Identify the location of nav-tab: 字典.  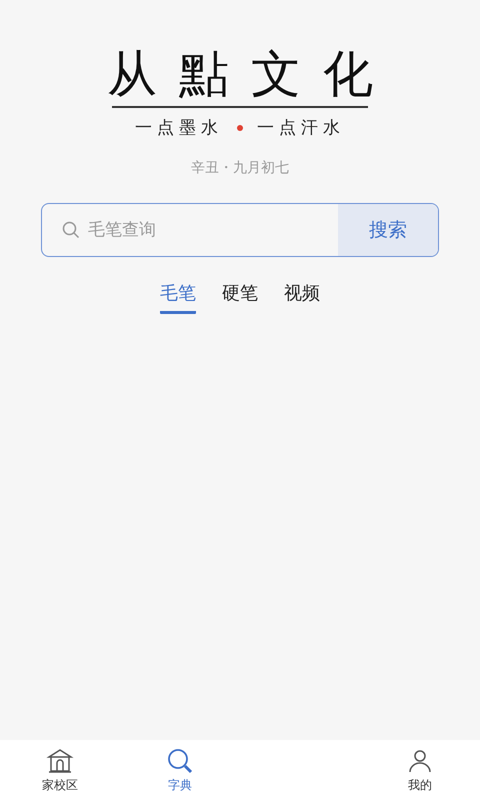
(180, 770).